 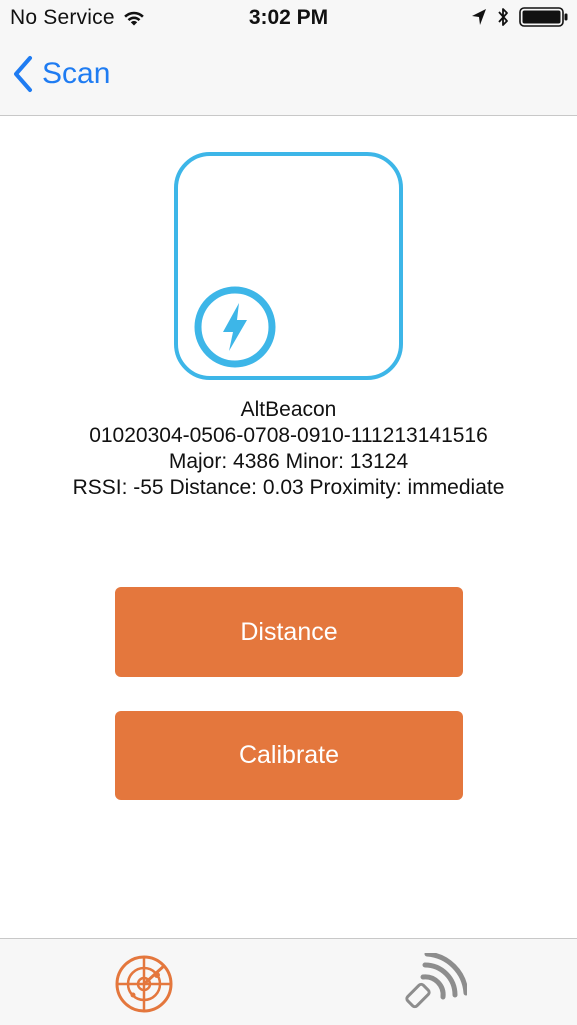 I want to click on status-right, so click(x=520, y=17).